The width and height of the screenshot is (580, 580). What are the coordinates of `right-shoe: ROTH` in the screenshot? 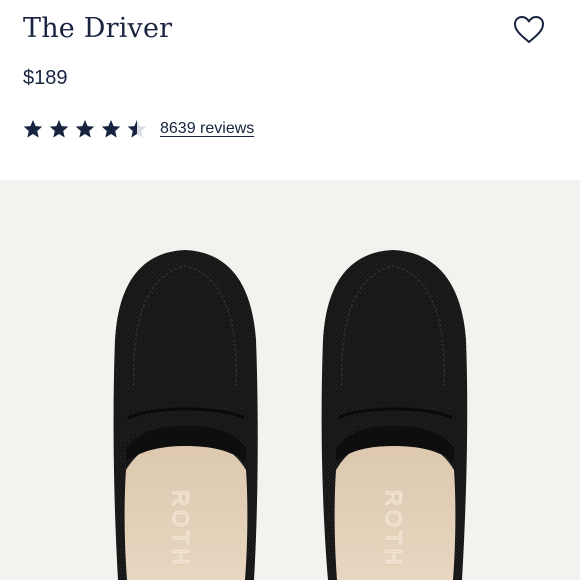 It's located at (394, 415).